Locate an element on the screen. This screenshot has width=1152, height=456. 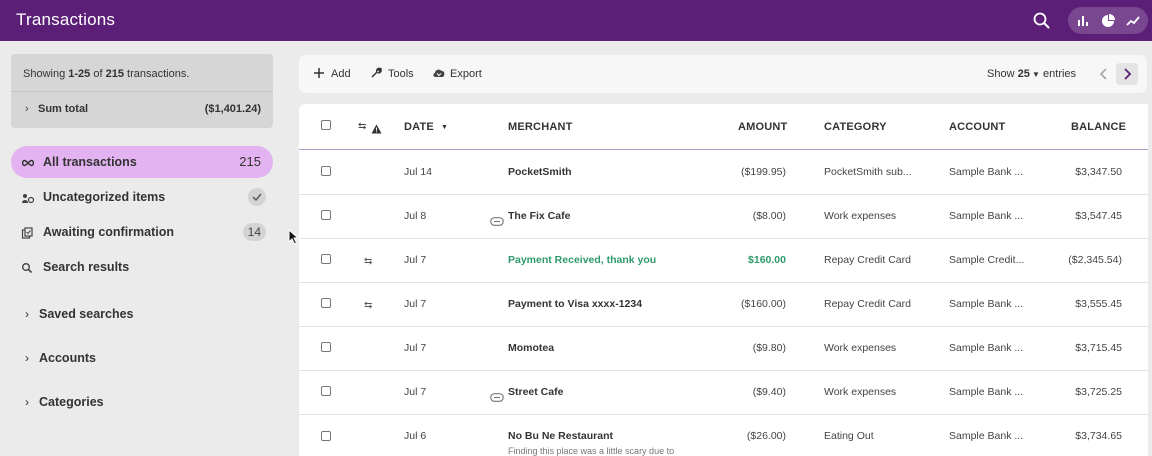
row-date: Jul 14 is located at coordinates (418, 172).